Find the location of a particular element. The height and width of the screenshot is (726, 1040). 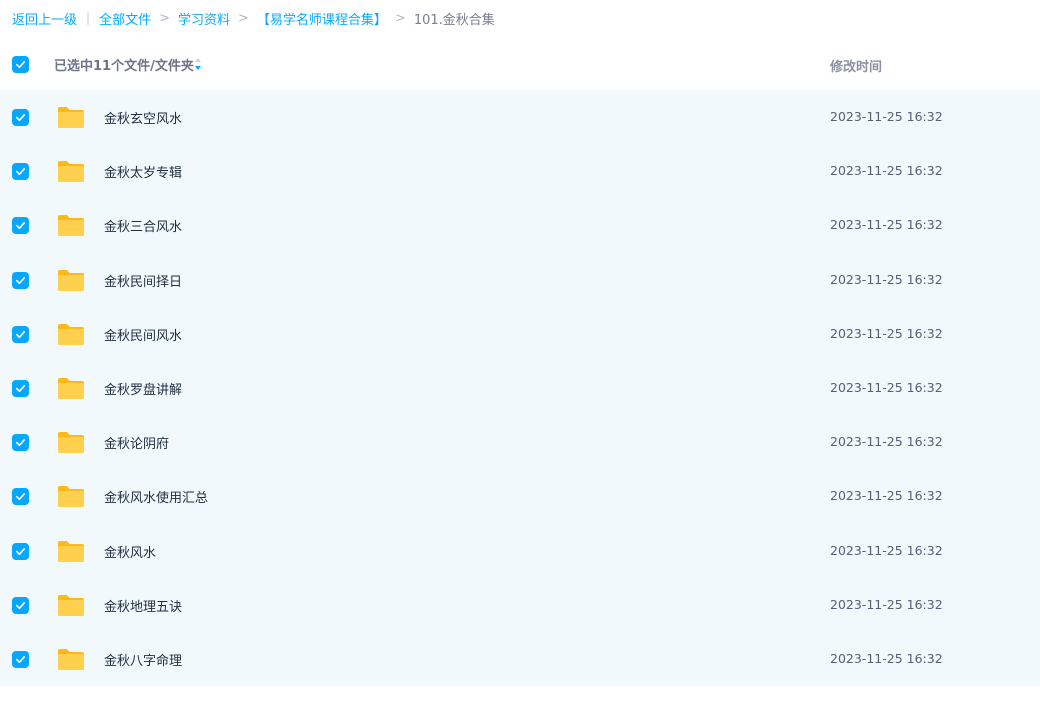

file-name: 金秋地理五诀 is located at coordinates (143, 605).